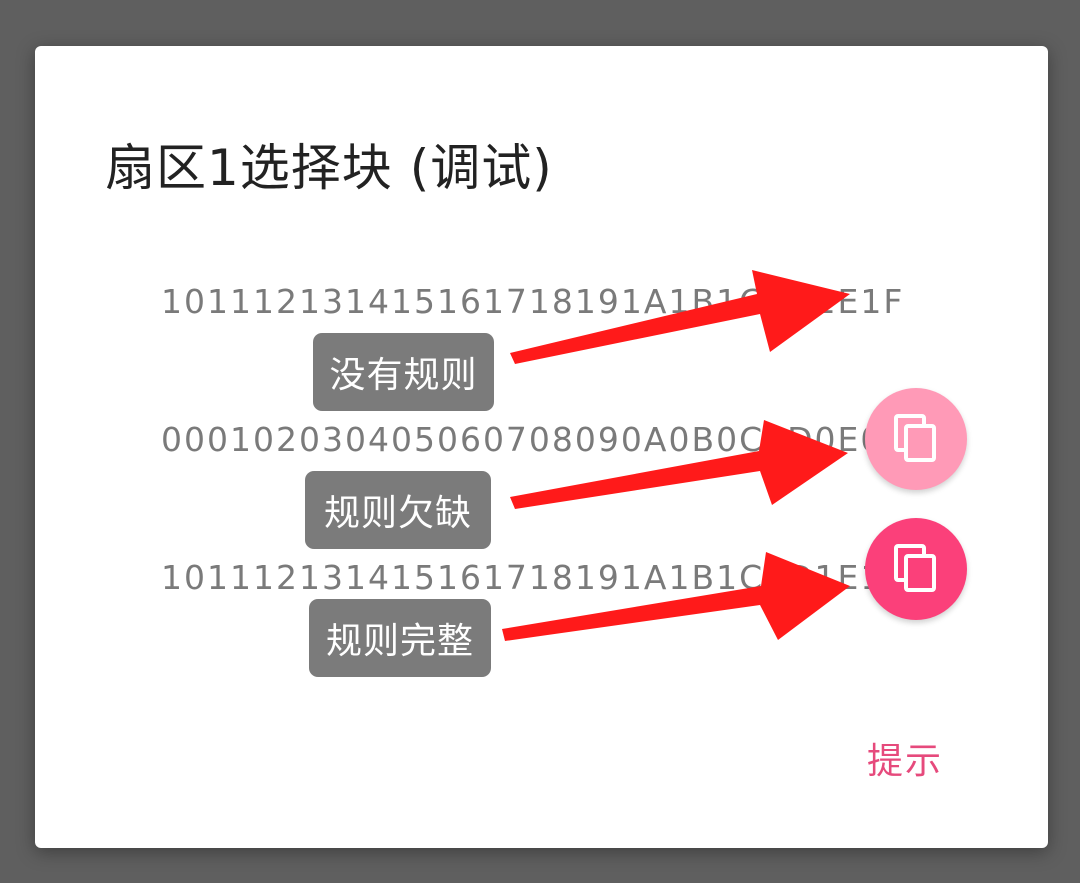  I want to click on block-hex-1: 101112131415161718191A1B1C1D1E1F, so click(532, 301).